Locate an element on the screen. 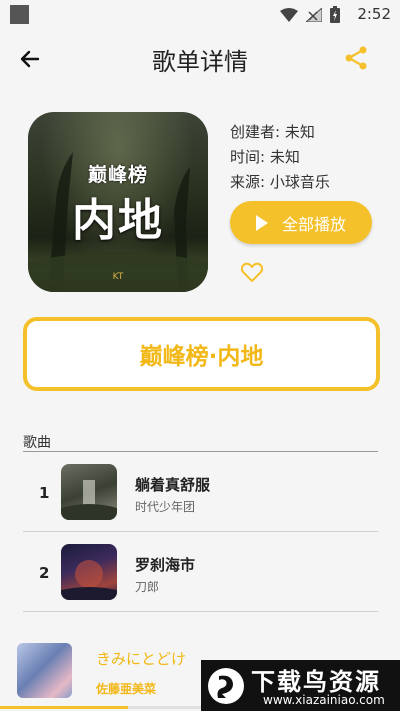  cover-title: 内地 is located at coordinates (118, 220).